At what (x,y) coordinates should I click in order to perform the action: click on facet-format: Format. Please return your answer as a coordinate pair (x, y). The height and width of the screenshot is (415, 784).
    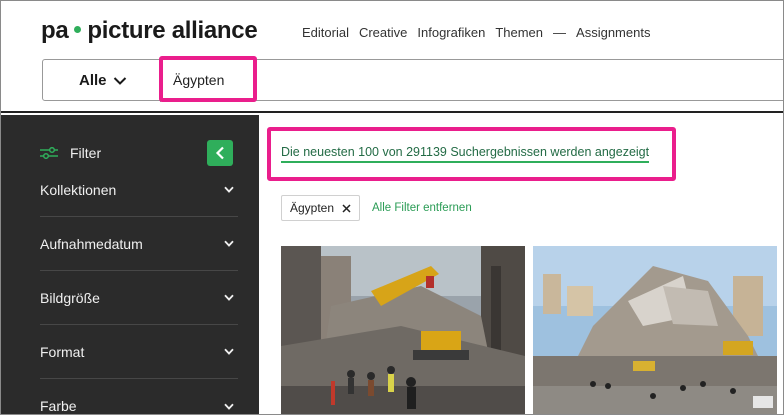
    Looking at the image, I should click on (139, 352).